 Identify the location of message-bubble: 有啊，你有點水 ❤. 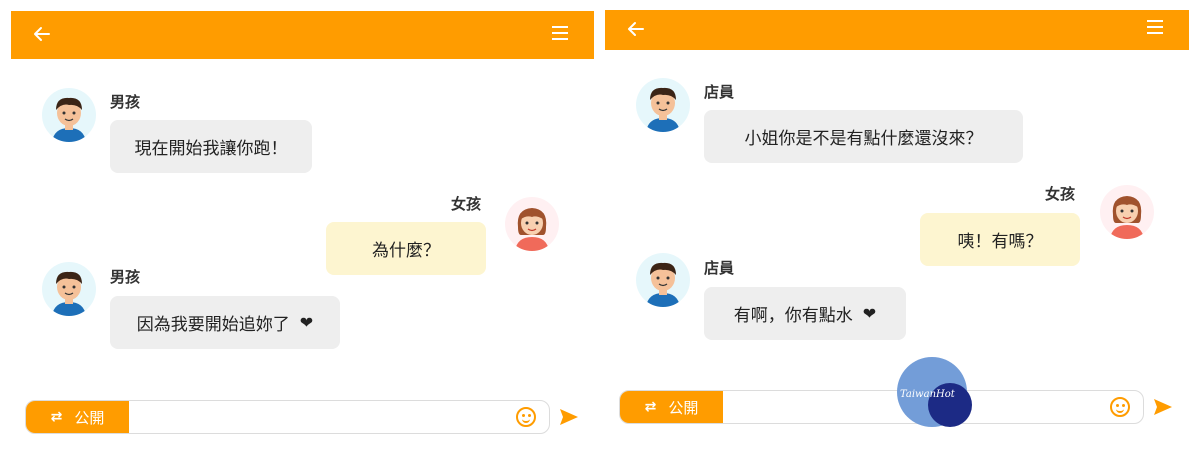
(805, 313).